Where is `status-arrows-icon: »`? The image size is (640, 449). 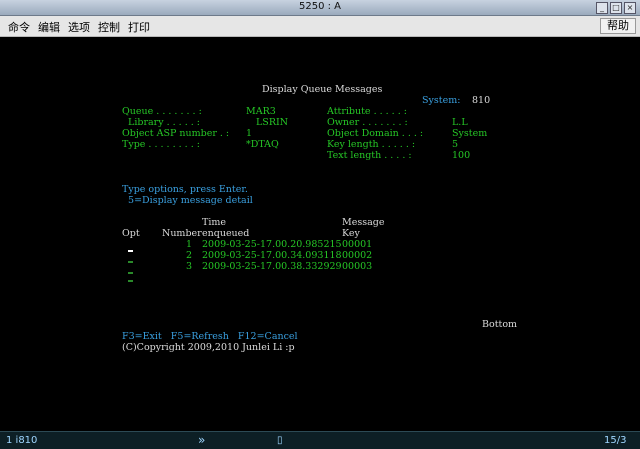
status-arrows-icon: » is located at coordinates (202, 440).